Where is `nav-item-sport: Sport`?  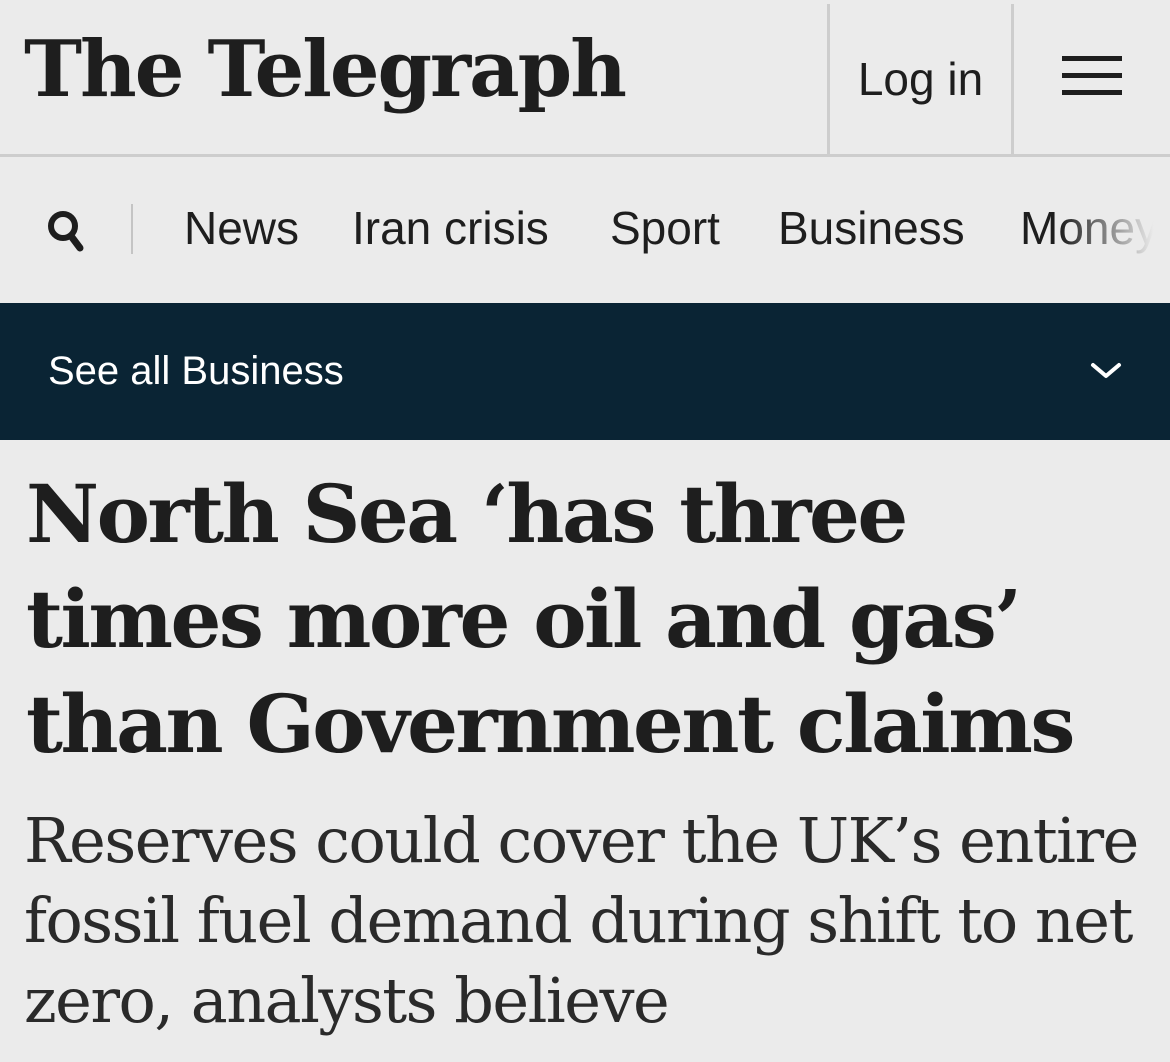
nav-item-sport: Sport is located at coordinates (665, 228).